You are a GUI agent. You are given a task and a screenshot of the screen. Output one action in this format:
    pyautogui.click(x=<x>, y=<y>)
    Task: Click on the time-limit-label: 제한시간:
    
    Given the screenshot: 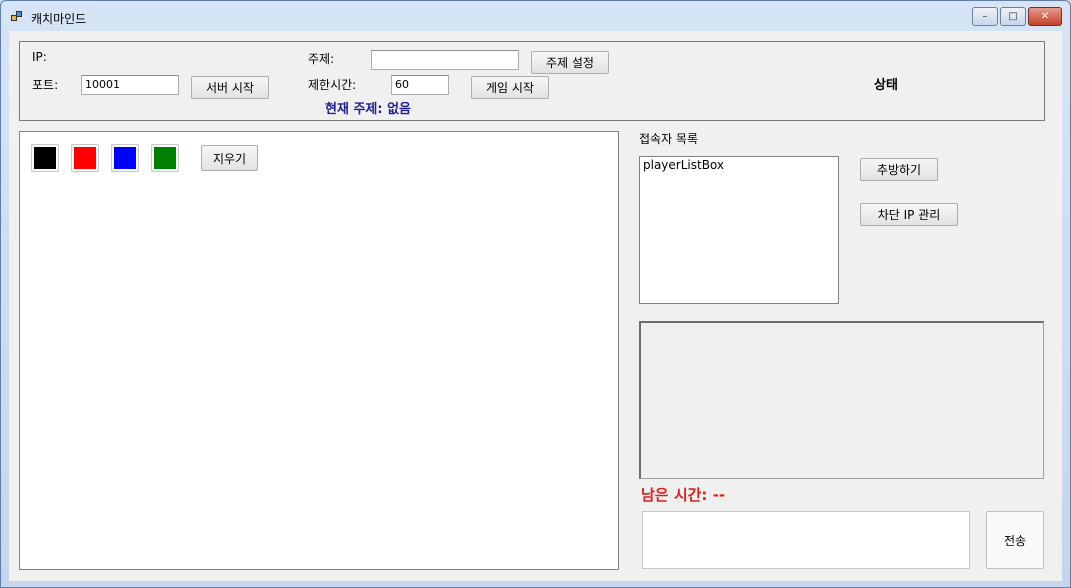 What is the action you would take?
    pyautogui.click(x=332, y=85)
    